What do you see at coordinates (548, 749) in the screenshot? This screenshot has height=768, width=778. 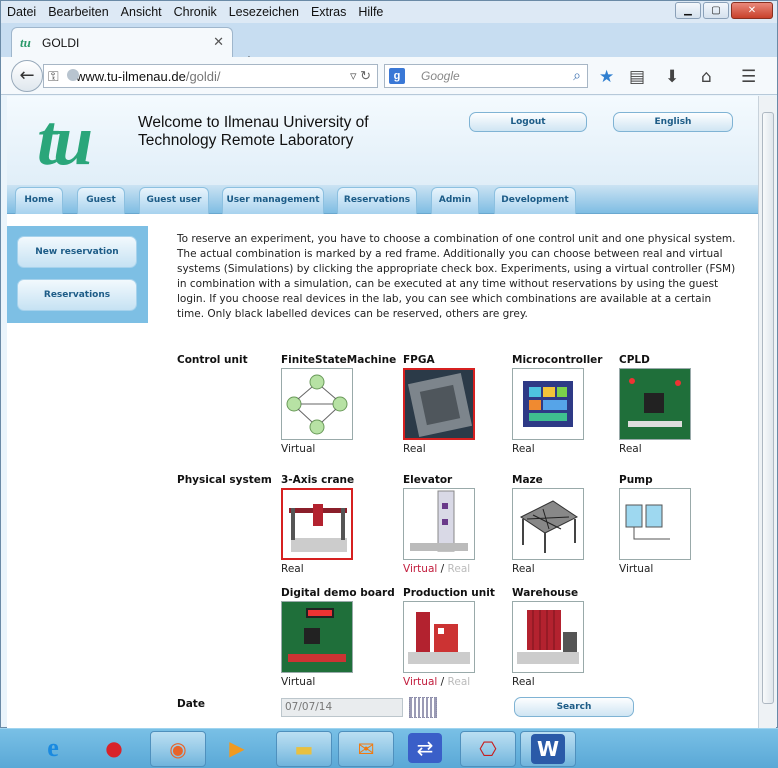 I see `word-taskbar-button: W` at bounding box center [548, 749].